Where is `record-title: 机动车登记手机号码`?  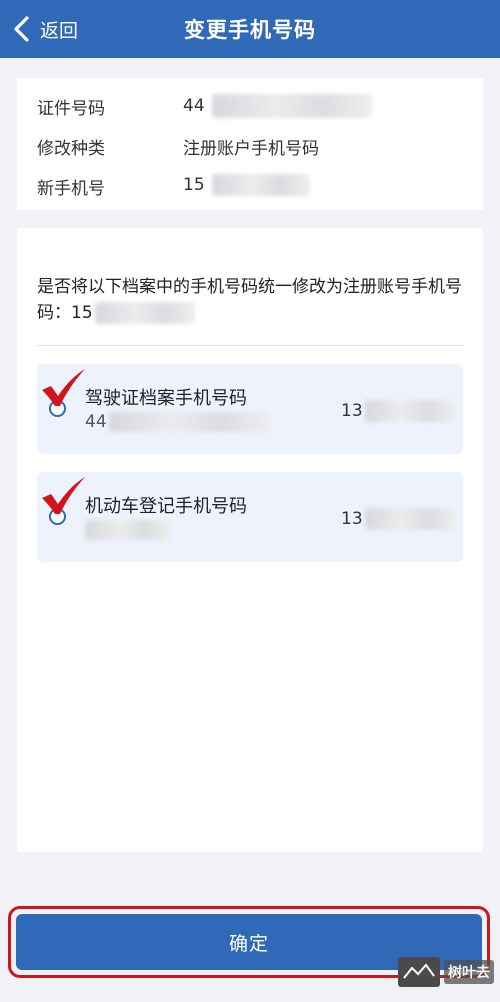 record-title: 机动车登记手机号码 is located at coordinates (166, 506).